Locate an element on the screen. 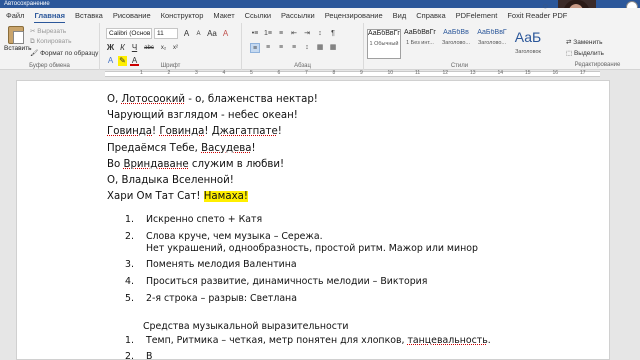 This screenshot has width=640, height=360. tab-review: Рецензирование is located at coordinates (354, 15).